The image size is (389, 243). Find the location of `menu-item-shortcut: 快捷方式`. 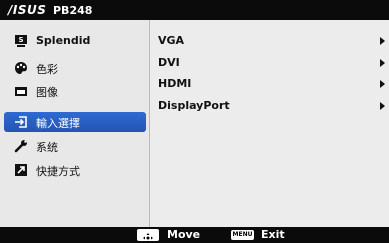

menu-item-shortcut: 快捷方式 is located at coordinates (75, 170).